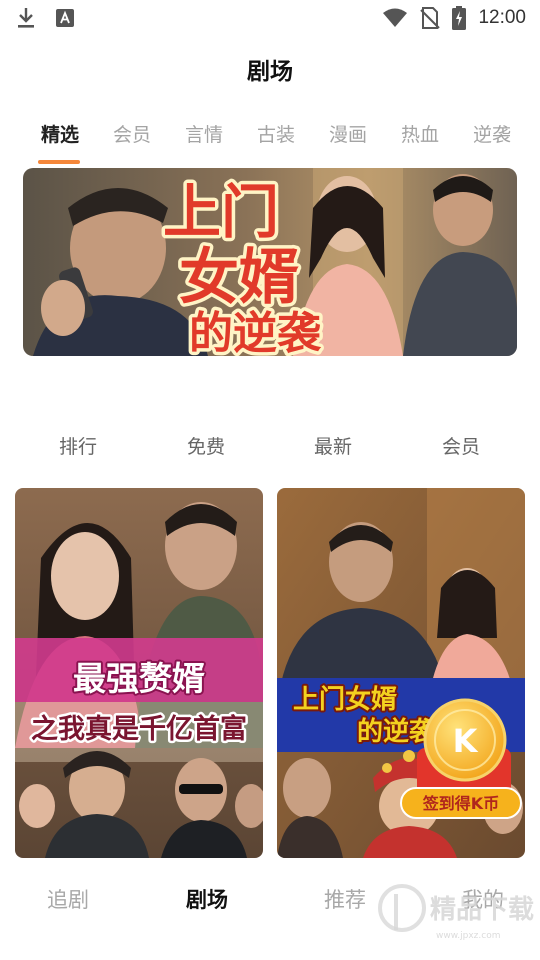 The width and height of the screenshot is (540, 960). Describe the element at coordinates (502, 17) in the screenshot. I see `status-time: 12:00` at that location.